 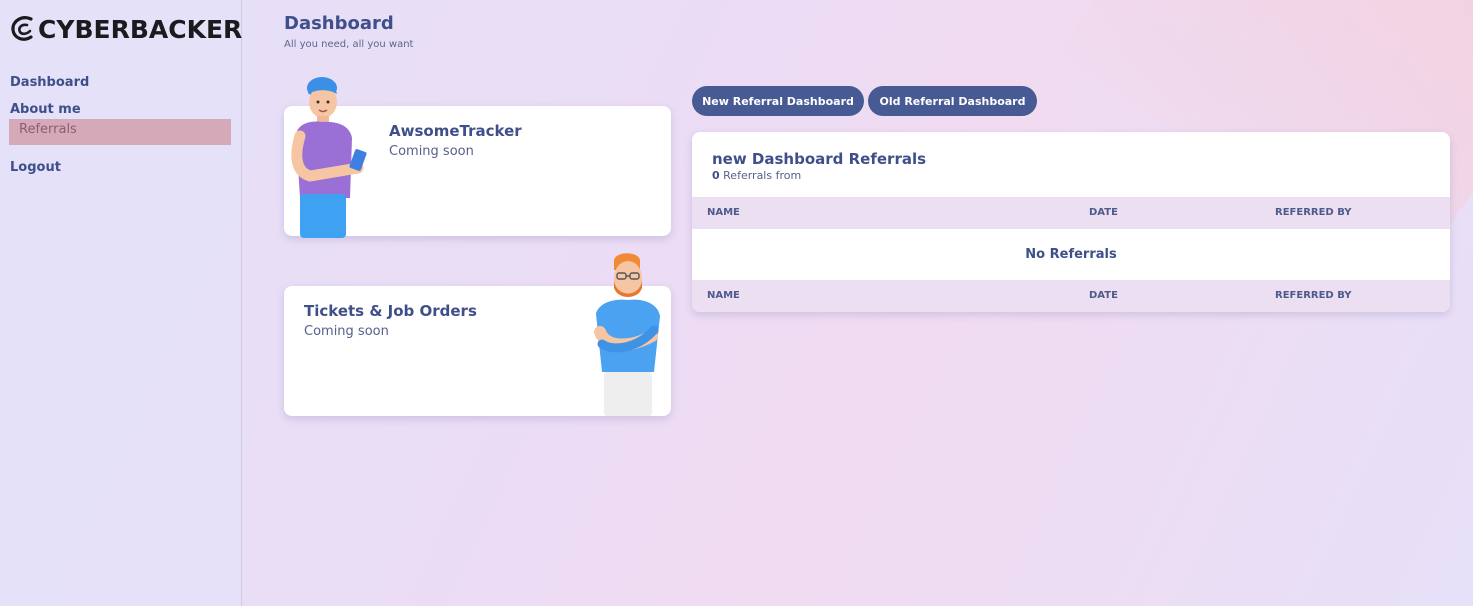 I want to click on column-header-name: NAME, so click(x=723, y=212).